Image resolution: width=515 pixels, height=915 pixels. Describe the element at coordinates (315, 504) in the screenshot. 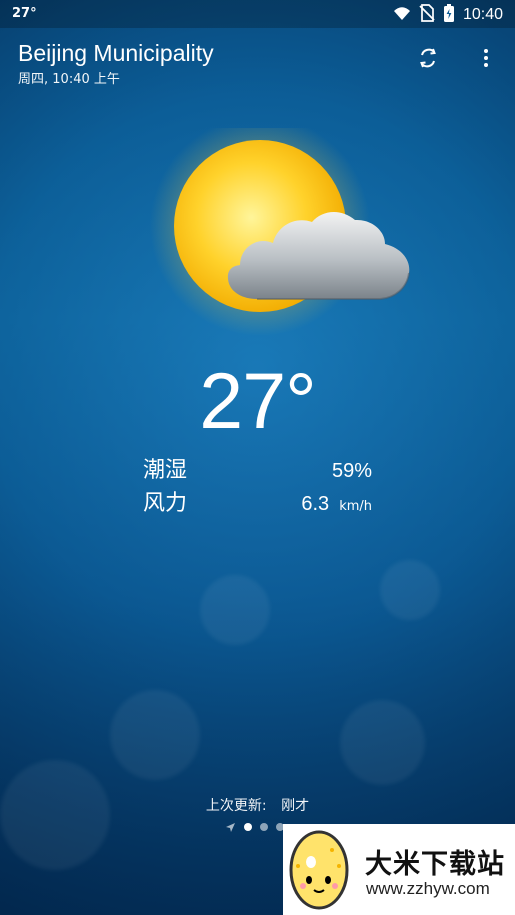

I see `wind-value: 6.3` at that location.